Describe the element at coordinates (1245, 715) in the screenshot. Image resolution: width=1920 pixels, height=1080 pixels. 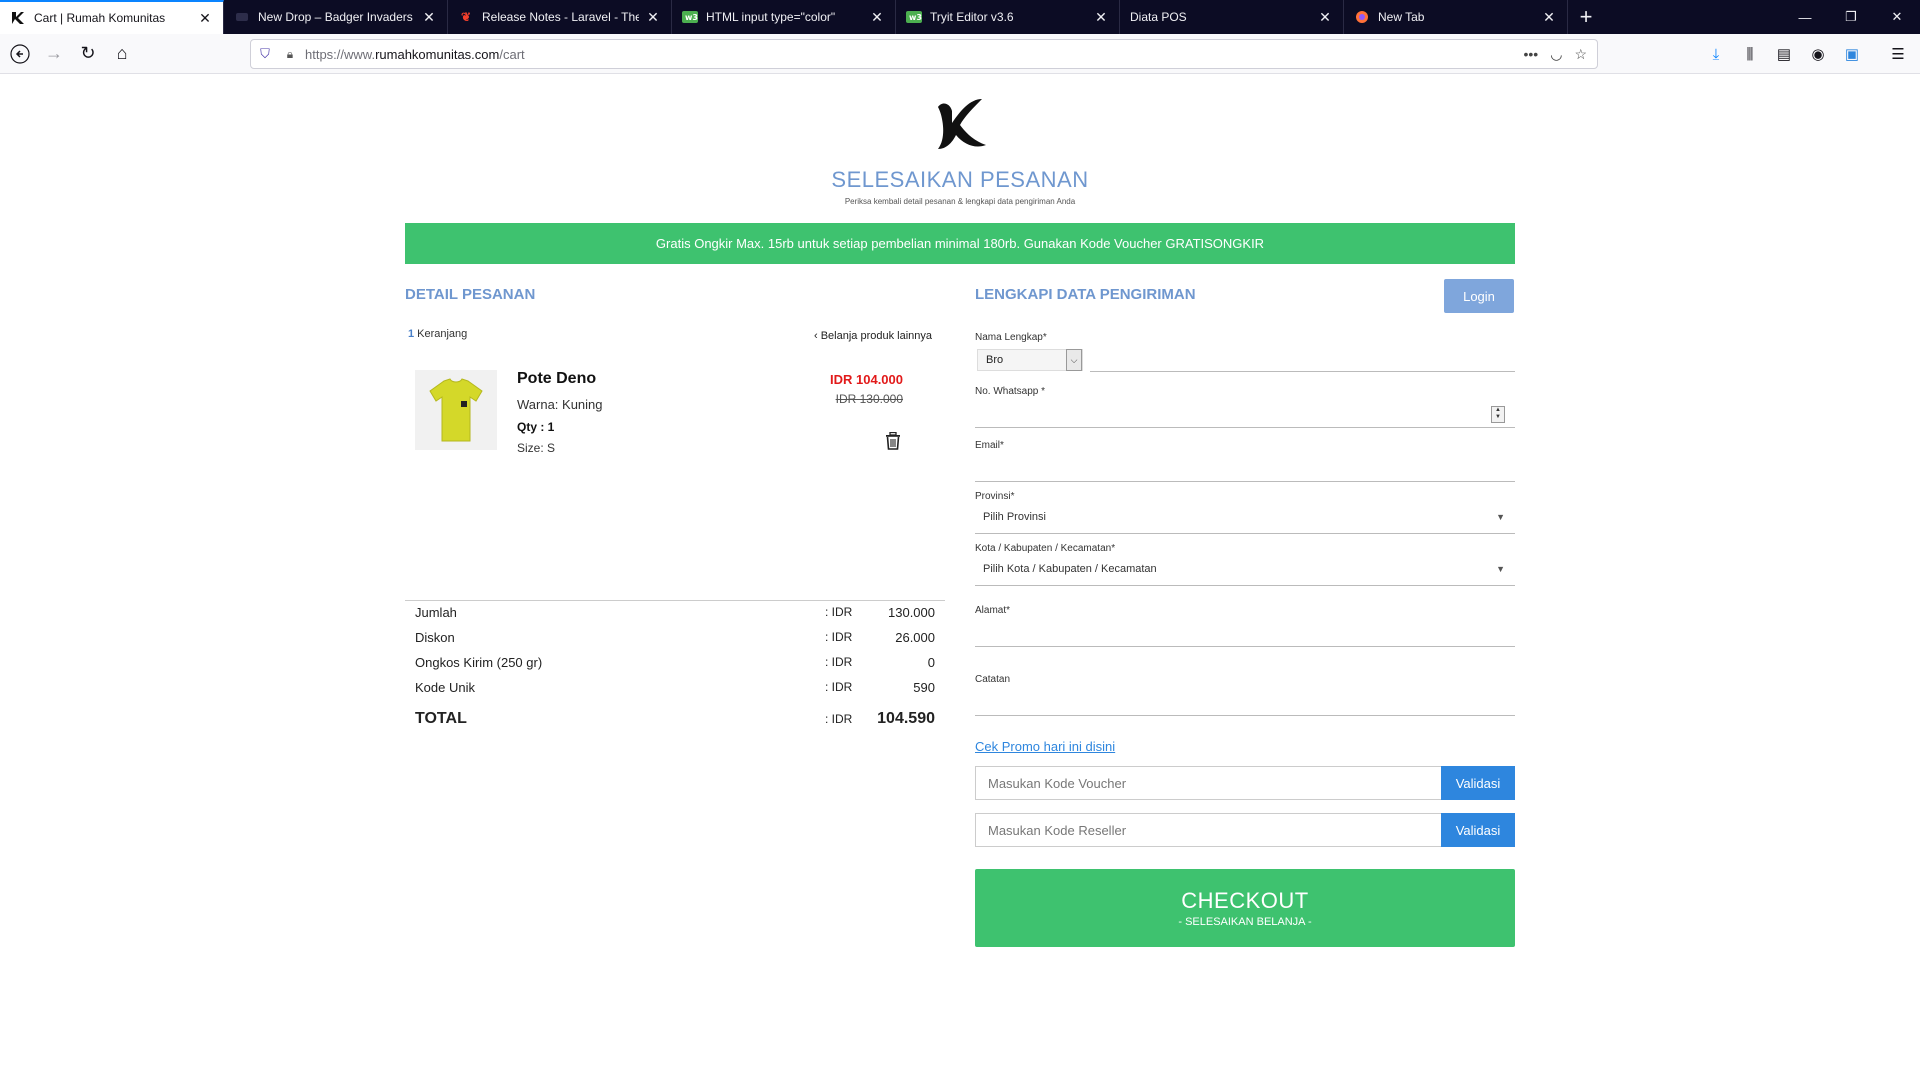
I see `notes-input` at that location.